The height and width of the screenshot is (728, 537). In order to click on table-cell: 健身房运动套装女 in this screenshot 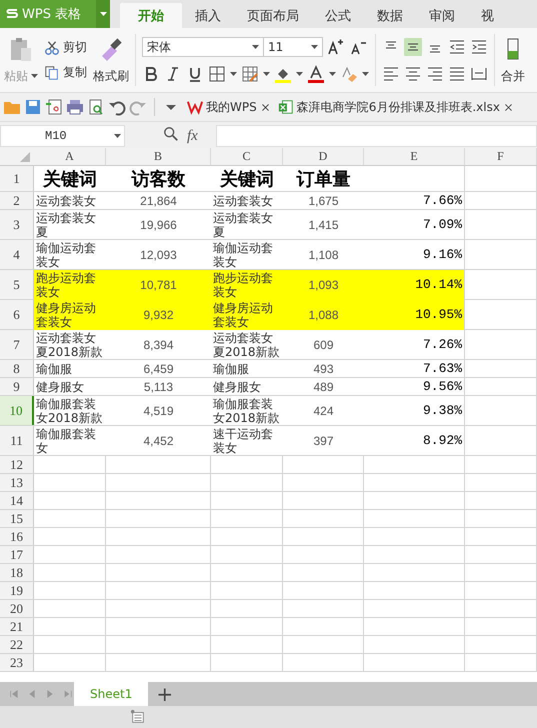, I will do `click(70, 315)`.